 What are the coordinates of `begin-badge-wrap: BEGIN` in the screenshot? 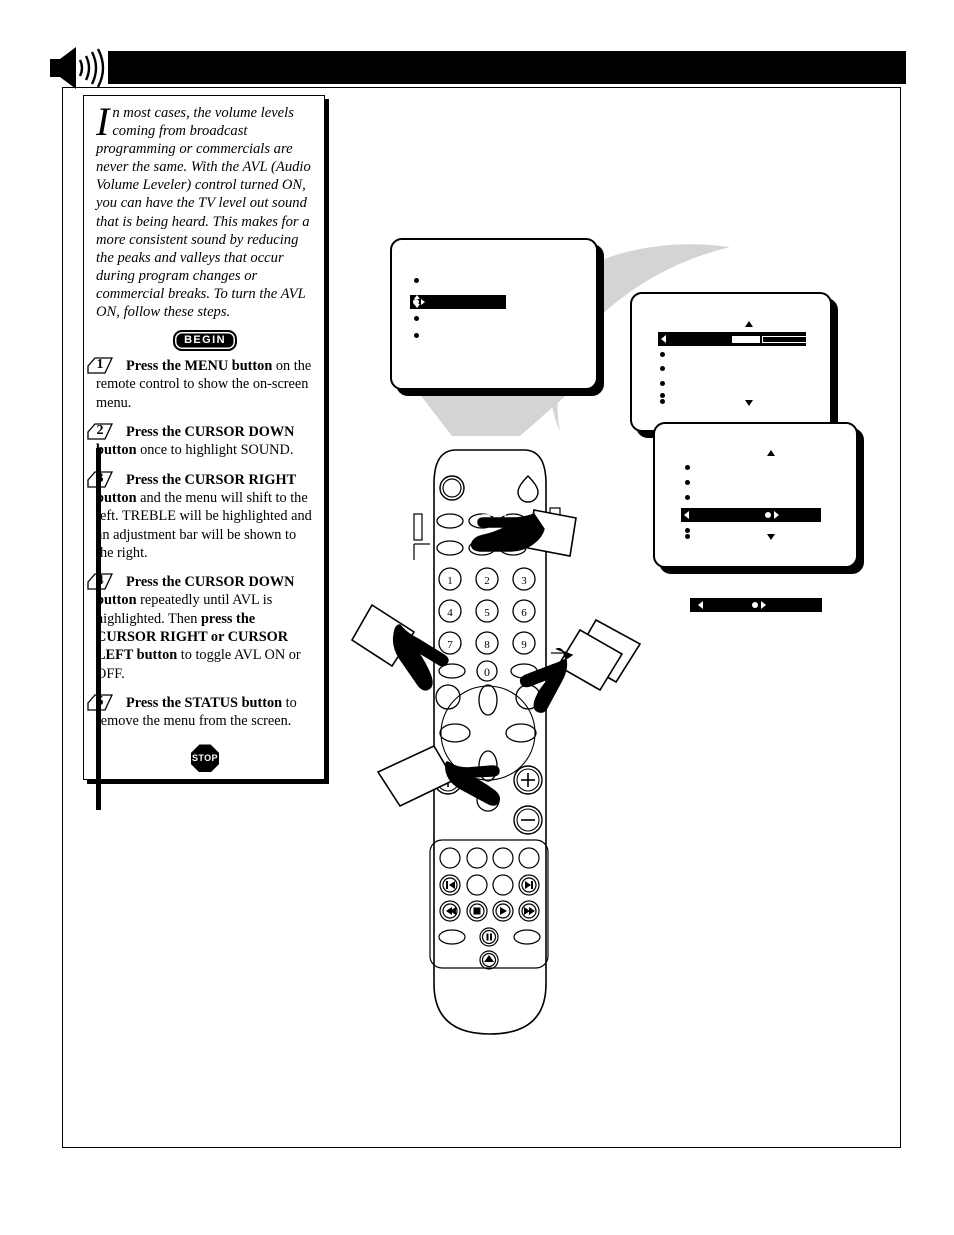 It's located at (205, 341).